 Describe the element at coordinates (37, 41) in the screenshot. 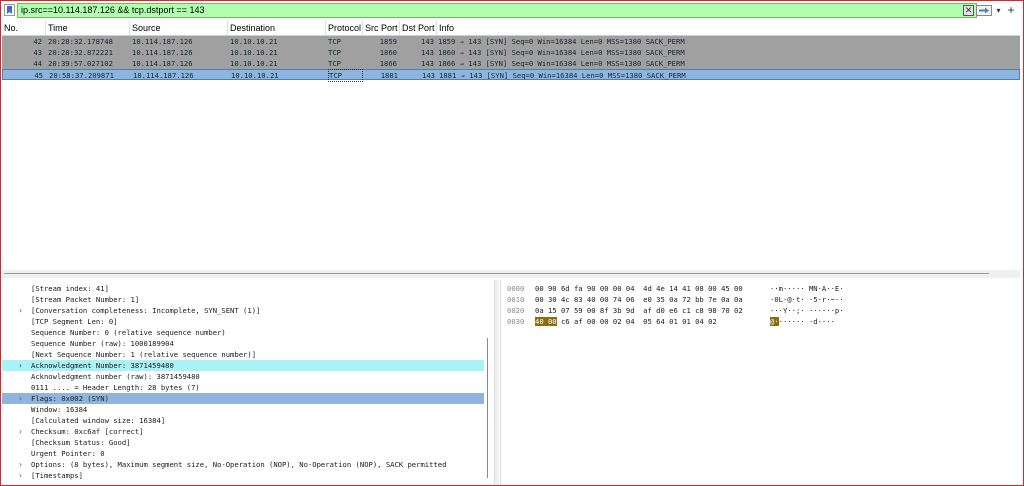

I see `cell-no: 42` at that location.